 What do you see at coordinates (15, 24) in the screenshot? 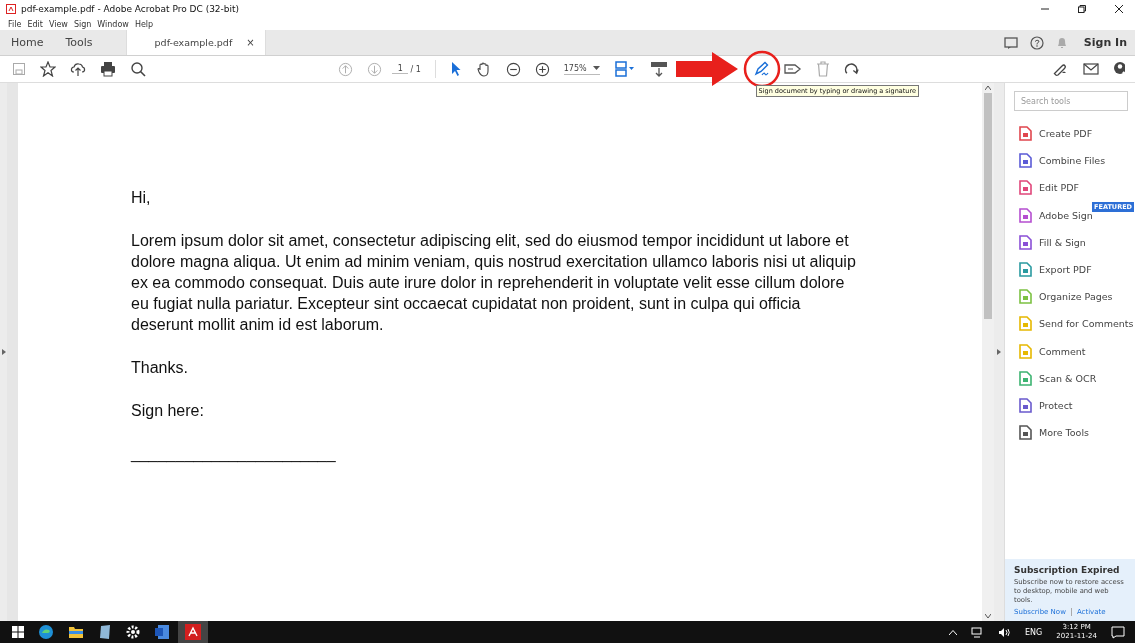
I see `menu-item: File` at bounding box center [15, 24].